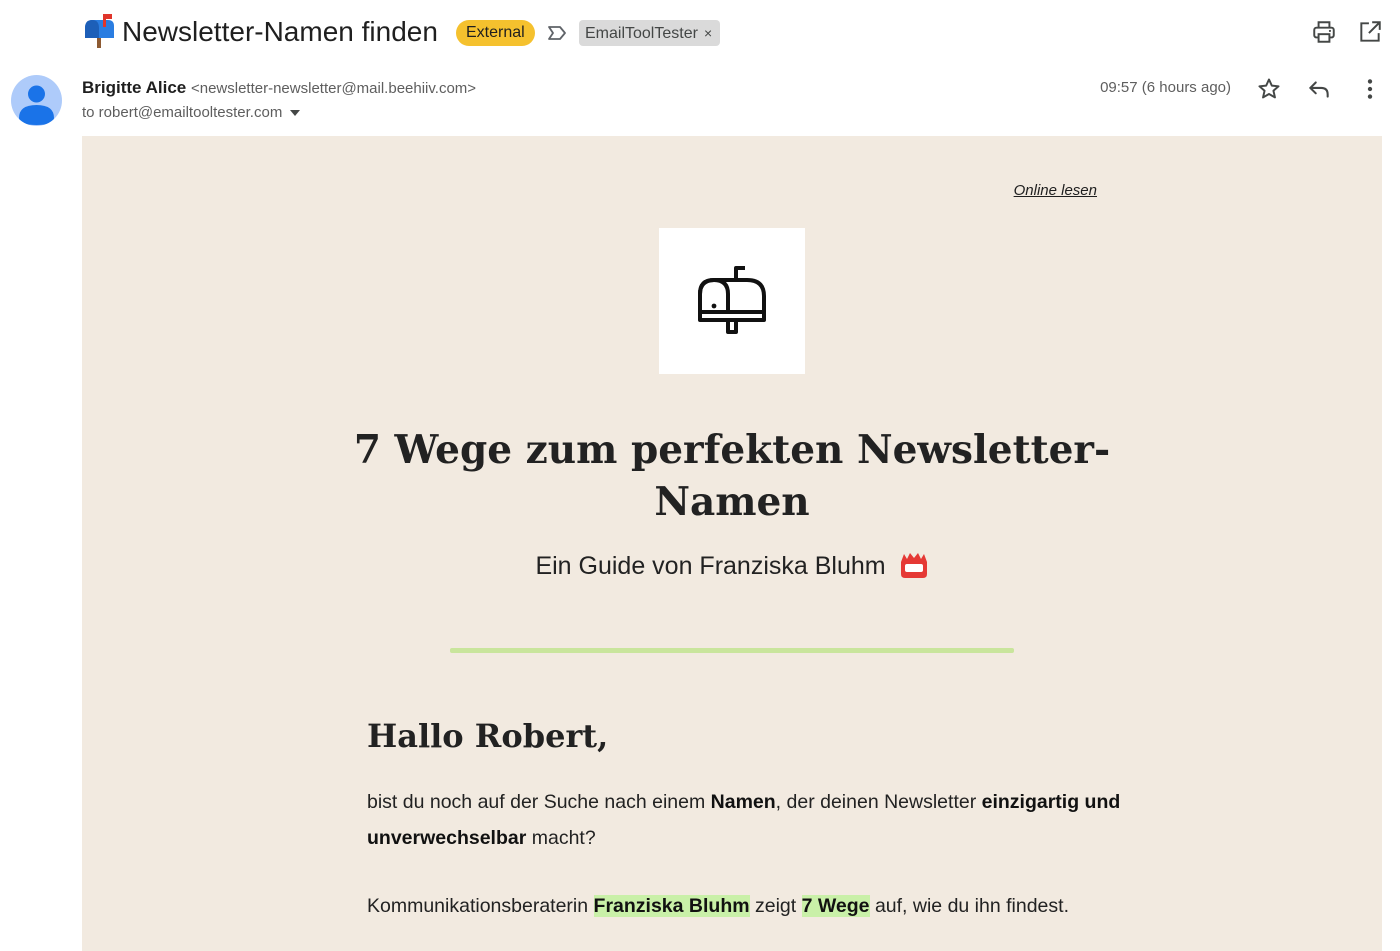 This screenshot has width=1400, height=951. Describe the element at coordinates (539, 802) in the screenshot. I see `p1-text-1: bist du noch auf der Suche nach einem` at that location.